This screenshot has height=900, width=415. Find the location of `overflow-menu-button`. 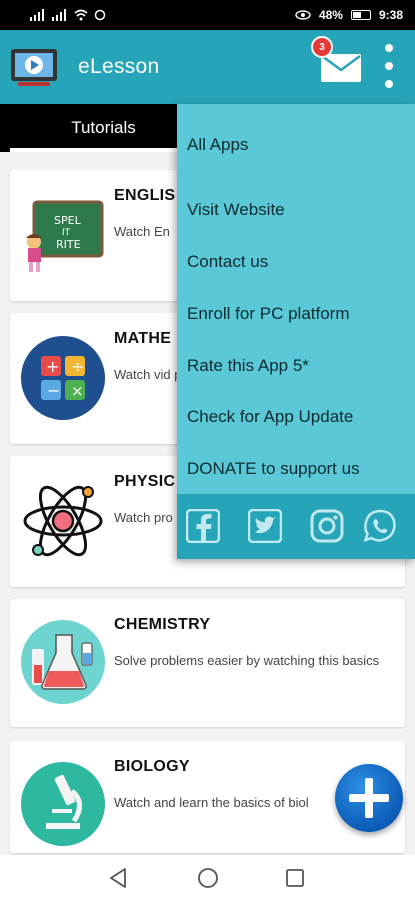

overflow-menu-button is located at coordinates (389, 66).